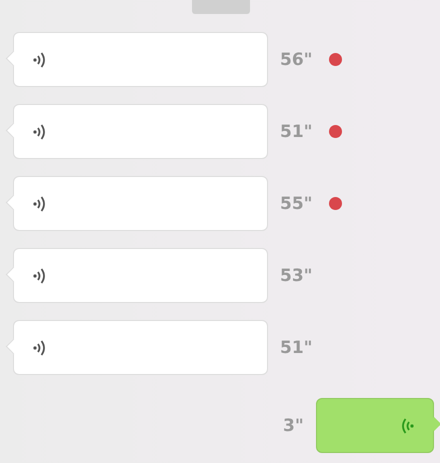 The width and height of the screenshot is (440, 463). Describe the element at coordinates (293, 426) in the screenshot. I see `duration-label: 3"` at that location.